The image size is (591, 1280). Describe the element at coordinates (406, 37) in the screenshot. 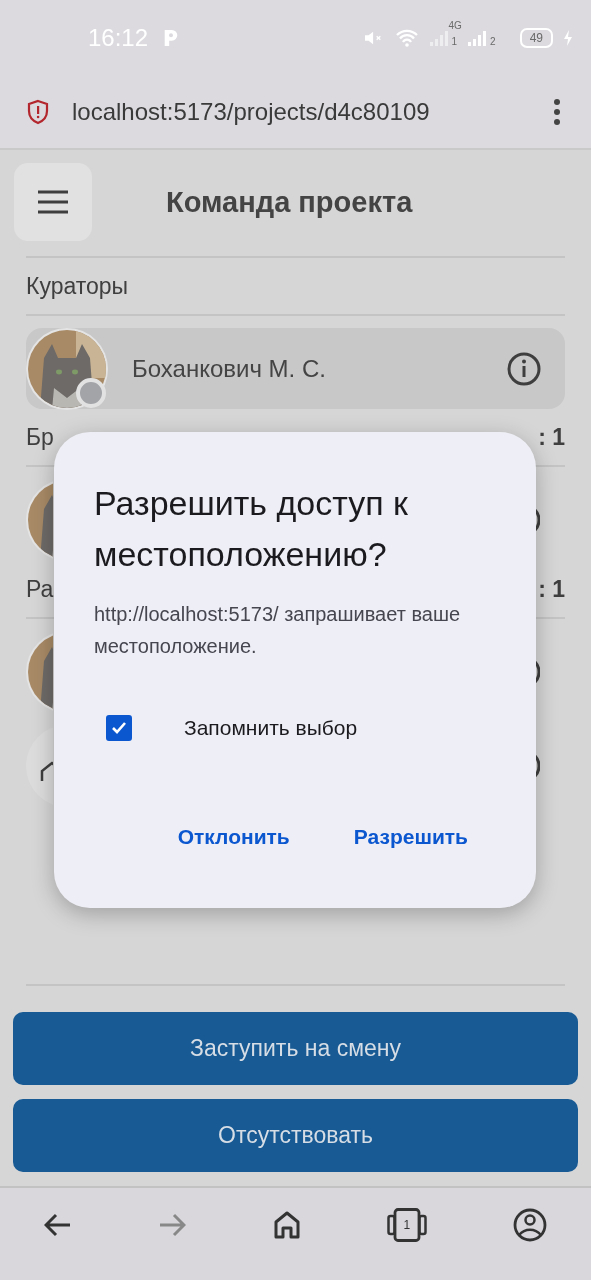

I see `wifi-icon` at that location.